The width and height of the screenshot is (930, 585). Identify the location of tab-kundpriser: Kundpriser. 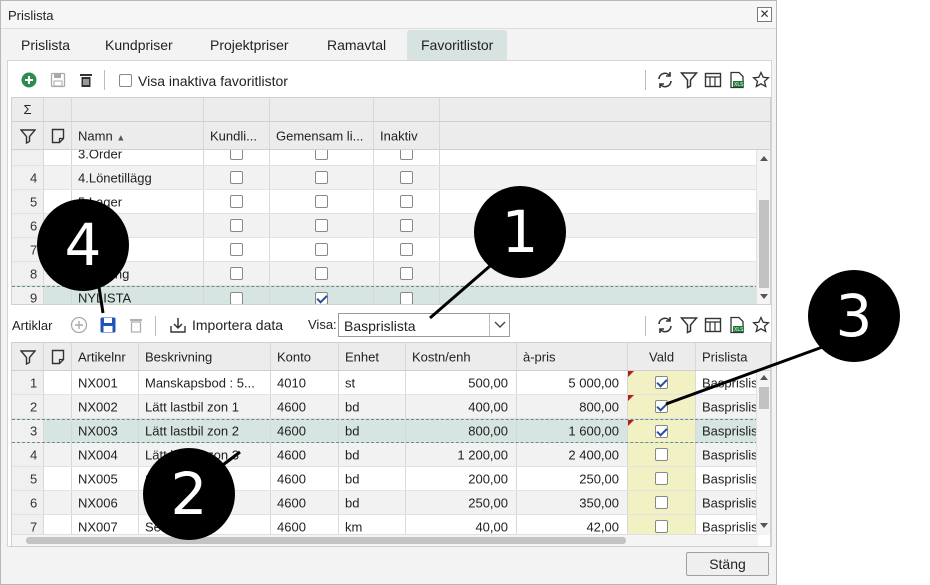
(139, 45).